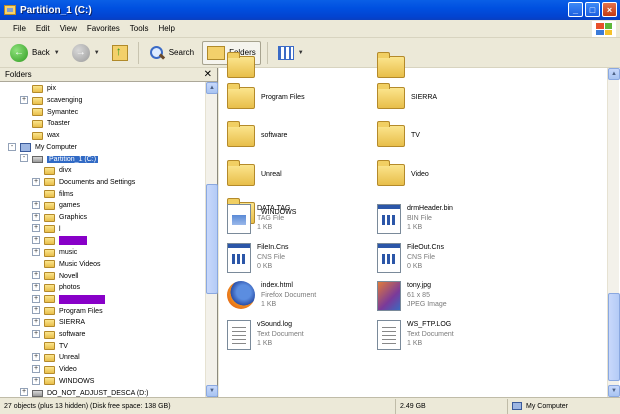  I want to click on tree-item: pix, so click(44, 89).